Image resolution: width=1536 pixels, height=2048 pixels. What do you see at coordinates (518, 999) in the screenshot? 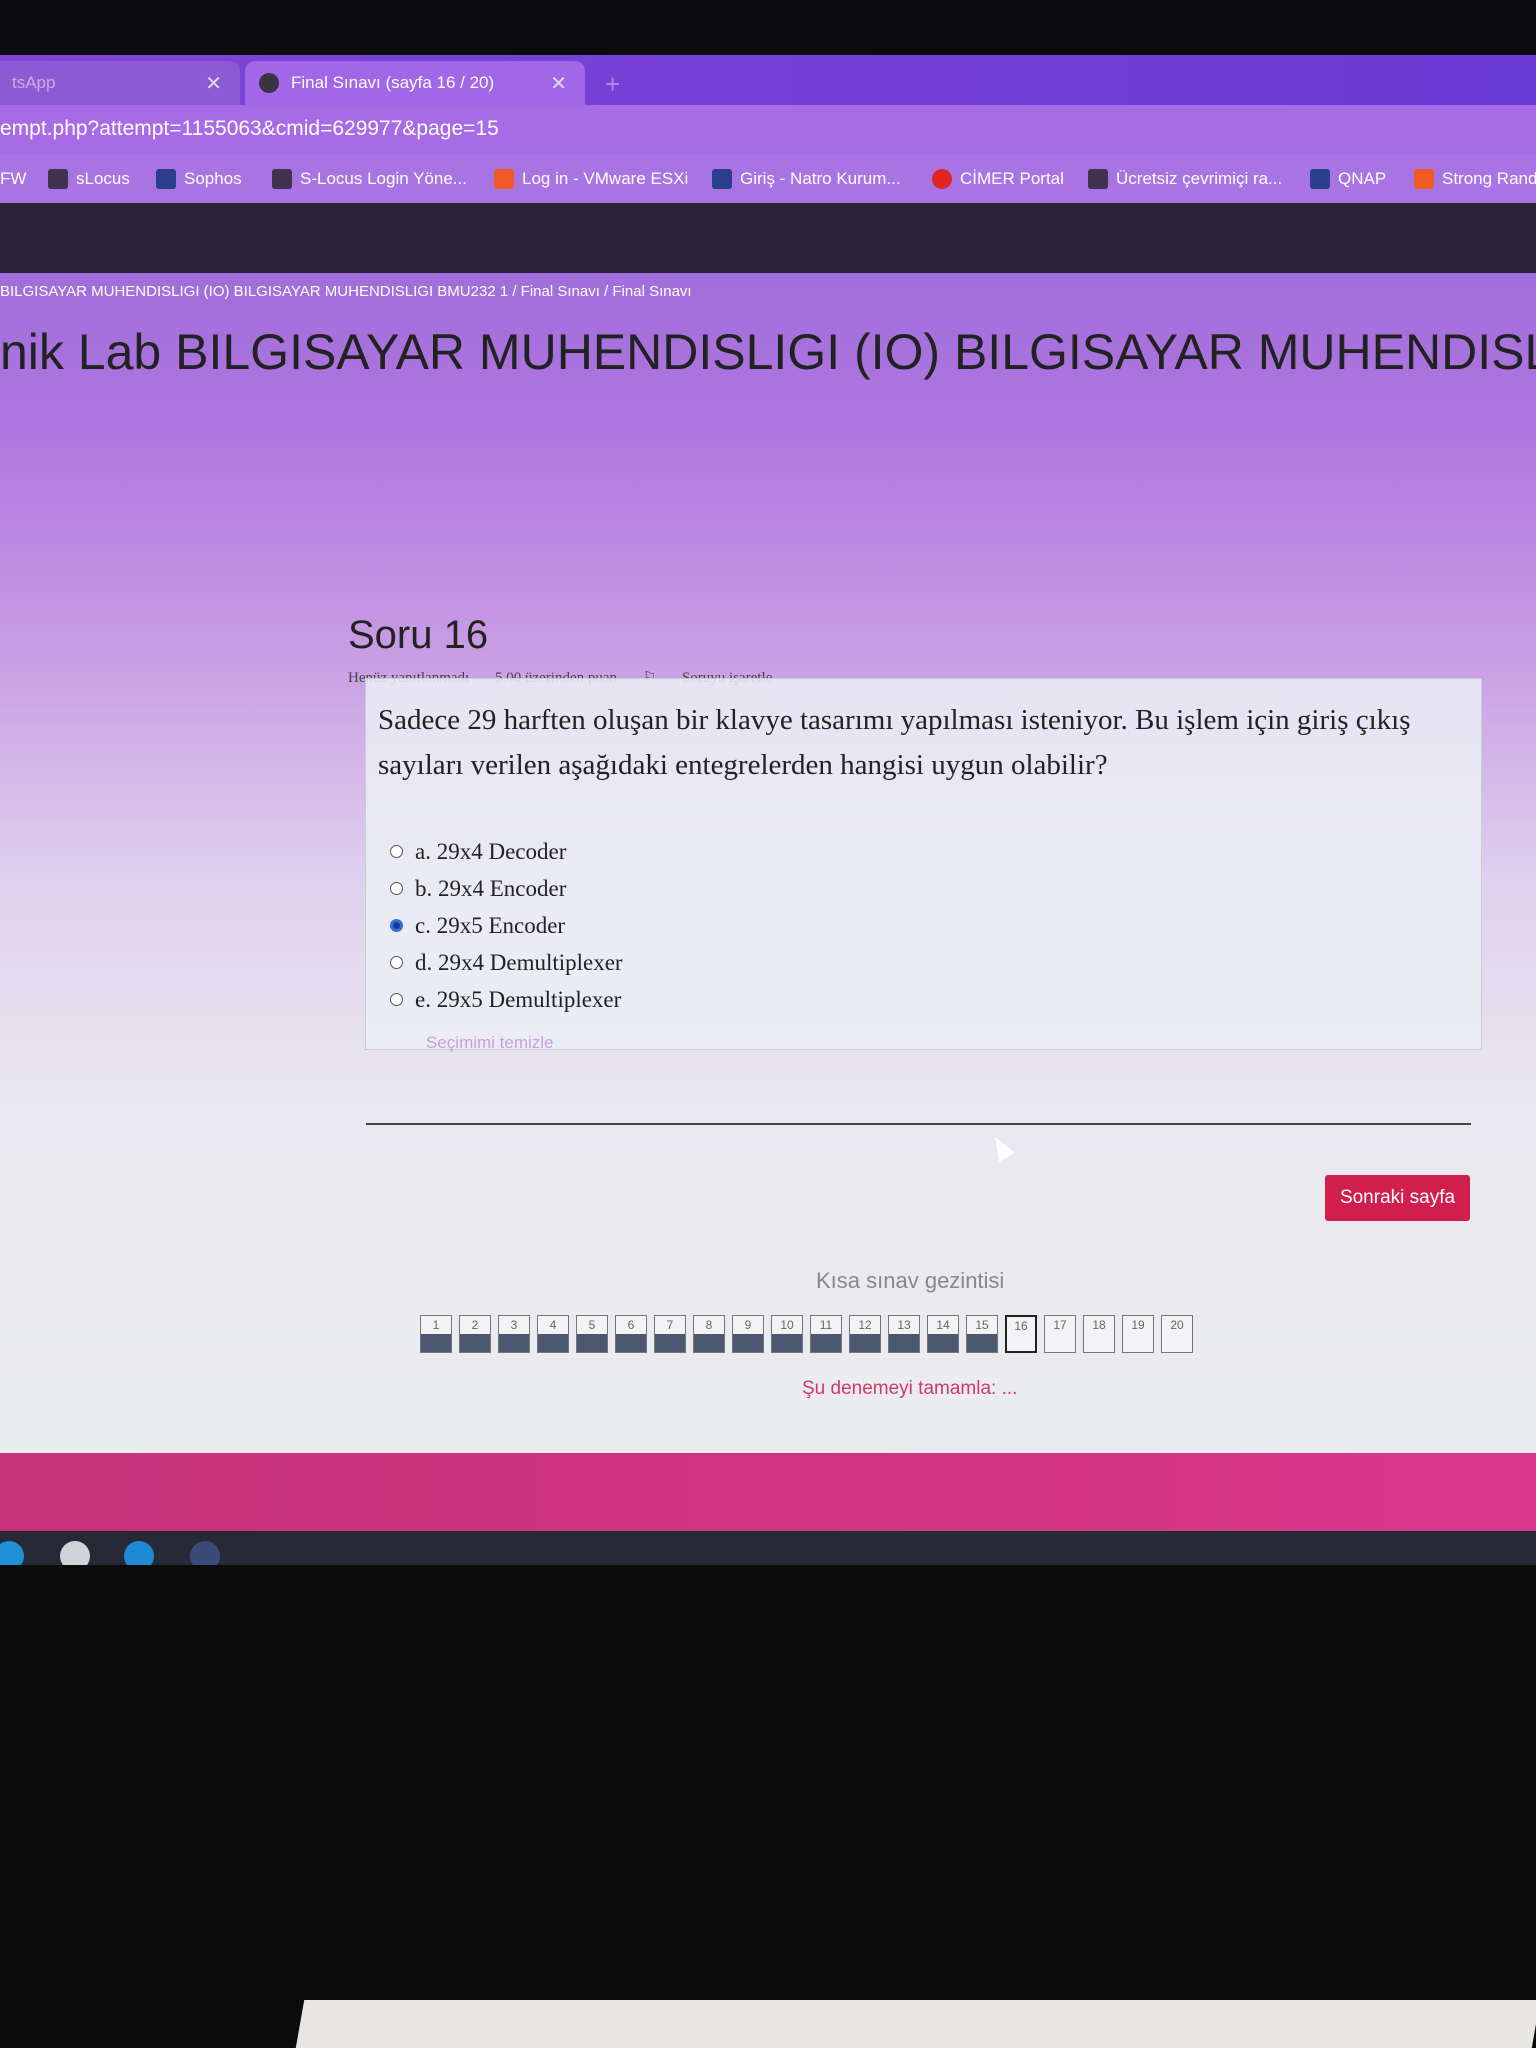
I see `answer-label: e. 29x5 Demultiplexer` at bounding box center [518, 999].